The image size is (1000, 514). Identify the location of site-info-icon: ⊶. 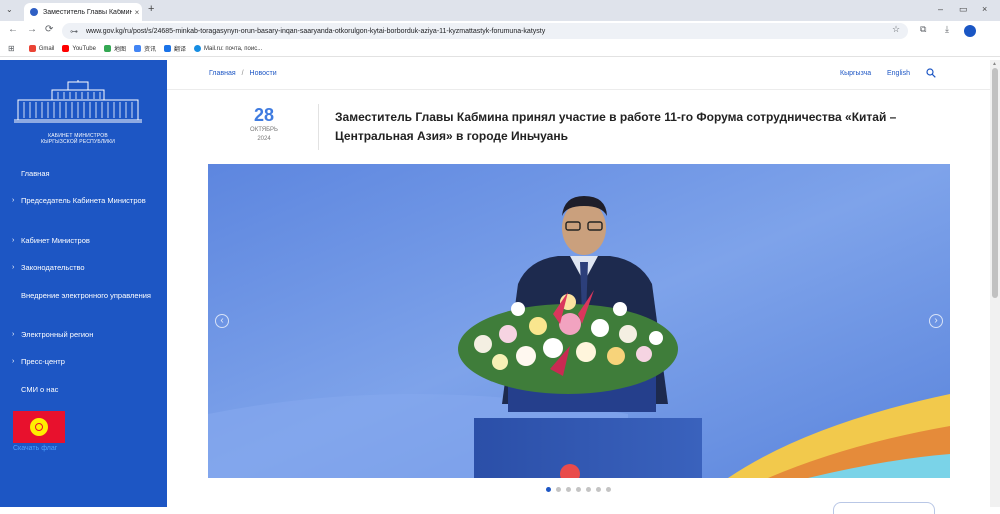
(74, 31).